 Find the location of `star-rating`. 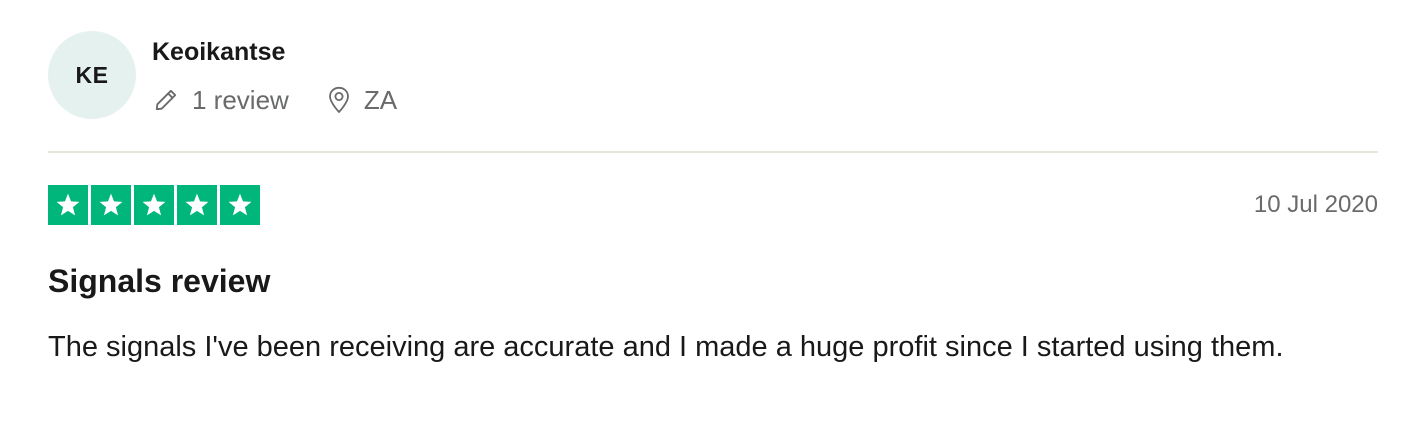

star-rating is located at coordinates (154, 205).